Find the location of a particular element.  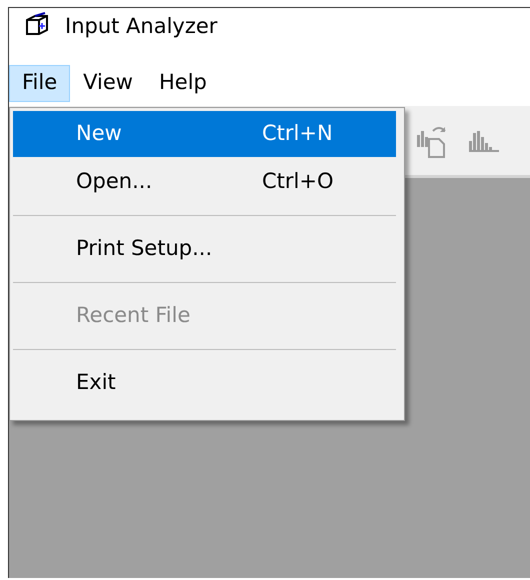

shortcut-label: Ctrl+N is located at coordinates (297, 134).